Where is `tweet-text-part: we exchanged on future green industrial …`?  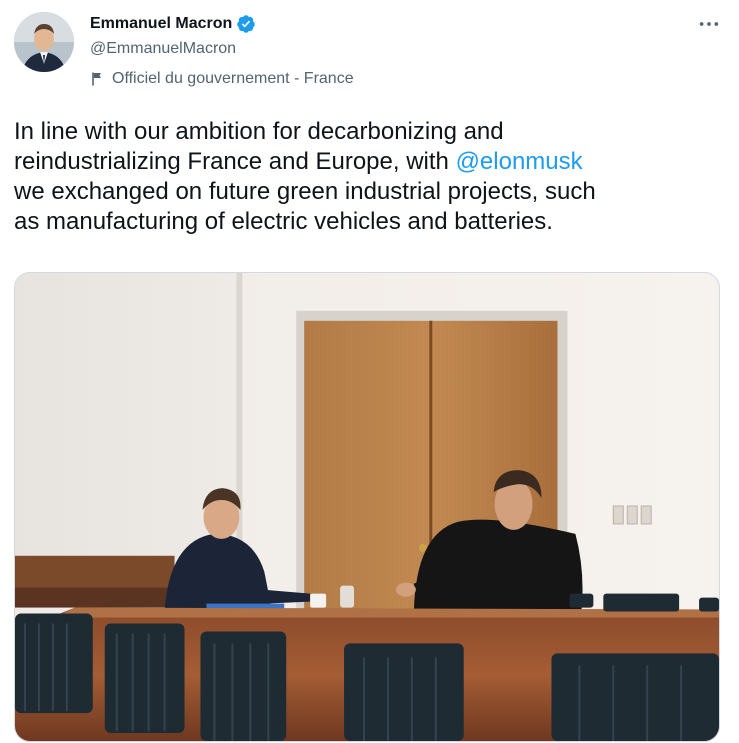
tweet-text-part: we exchanged on future green industrial … is located at coordinates (305, 206).